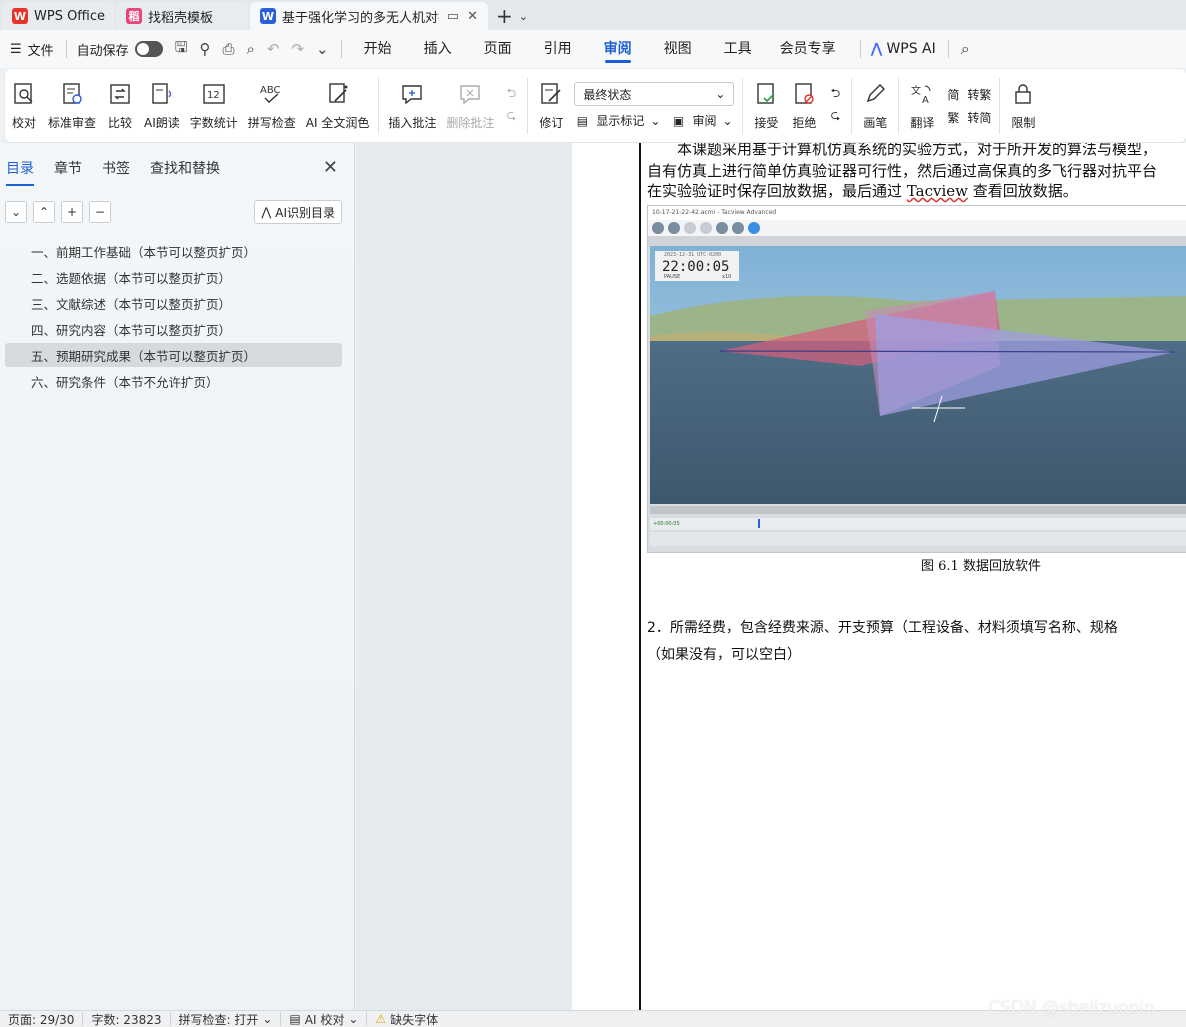  What do you see at coordinates (875, 106) in the screenshot?
I see `pen-button: 画笔` at bounding box center [875, 106].